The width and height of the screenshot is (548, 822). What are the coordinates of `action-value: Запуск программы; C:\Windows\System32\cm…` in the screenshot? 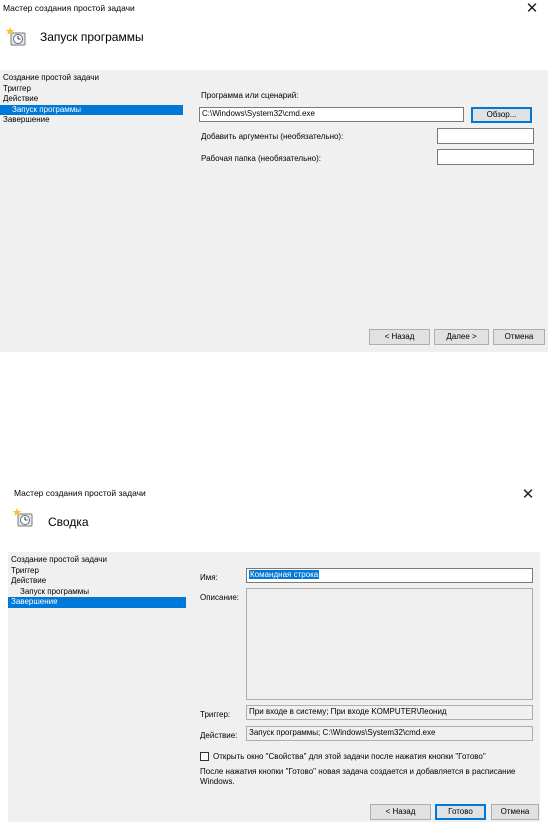 It's located at (389, 733).